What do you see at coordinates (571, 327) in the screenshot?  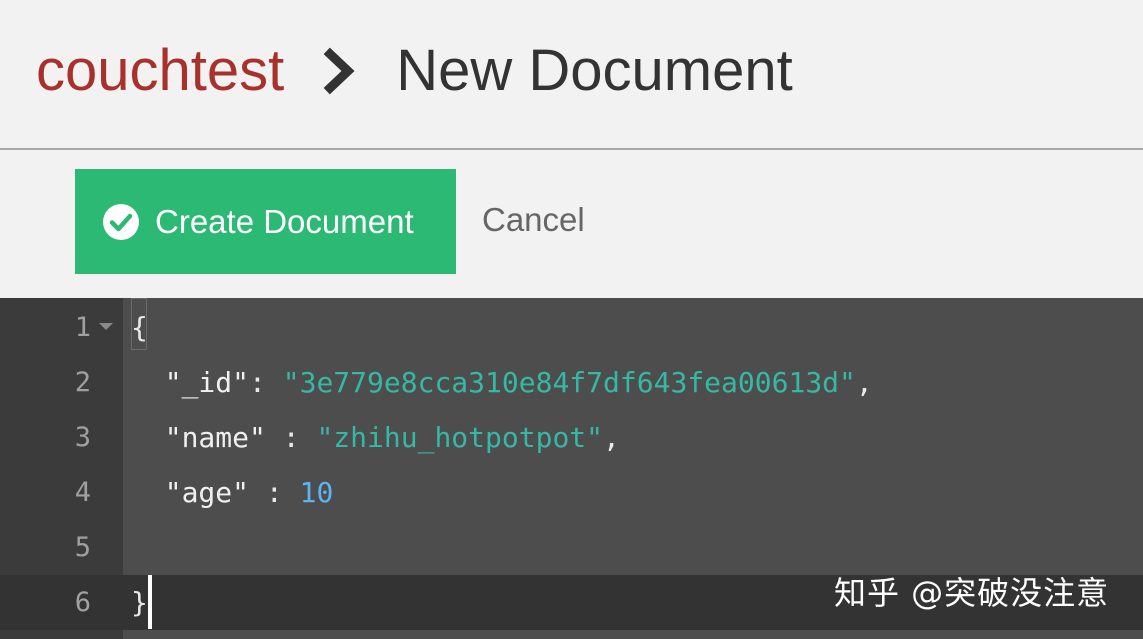 I see `code-line: 1{` at bounding box center [571, 327].